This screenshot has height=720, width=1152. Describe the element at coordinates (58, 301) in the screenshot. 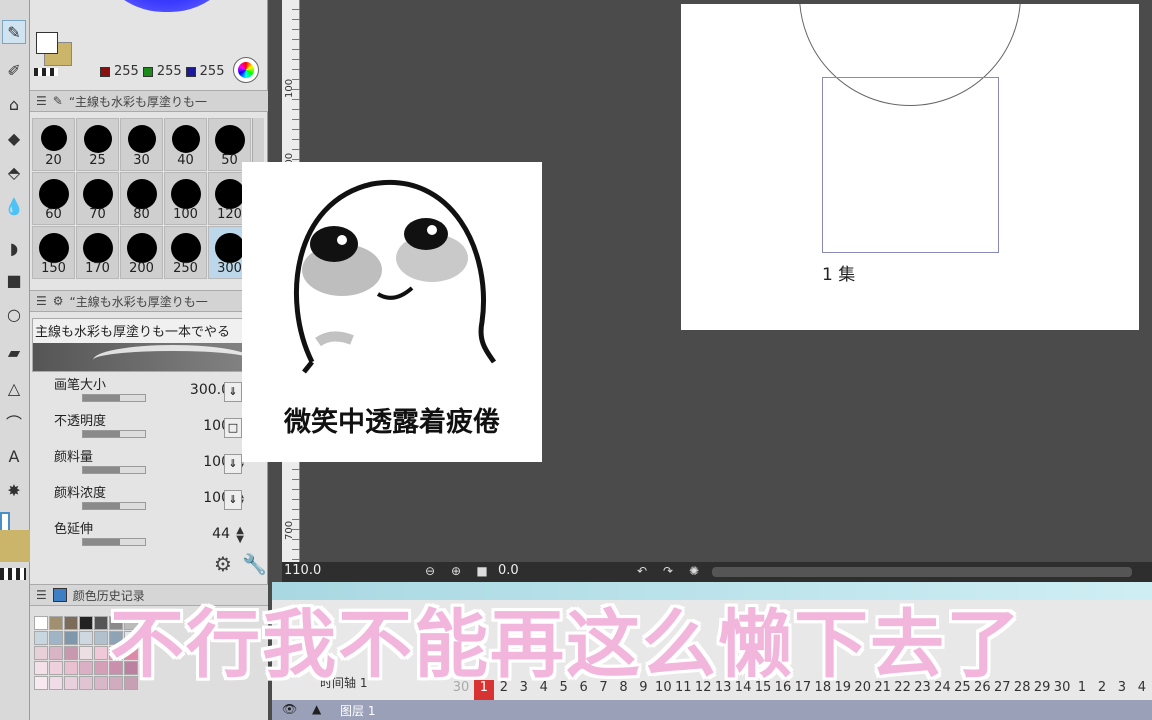

I see `settings-icon: ⚙` at that location.